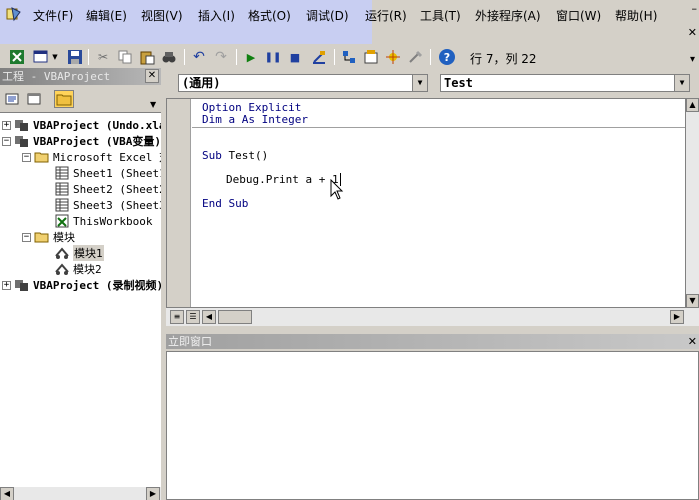  I want to click on code-line-8: End Sub, so click(225, 203).